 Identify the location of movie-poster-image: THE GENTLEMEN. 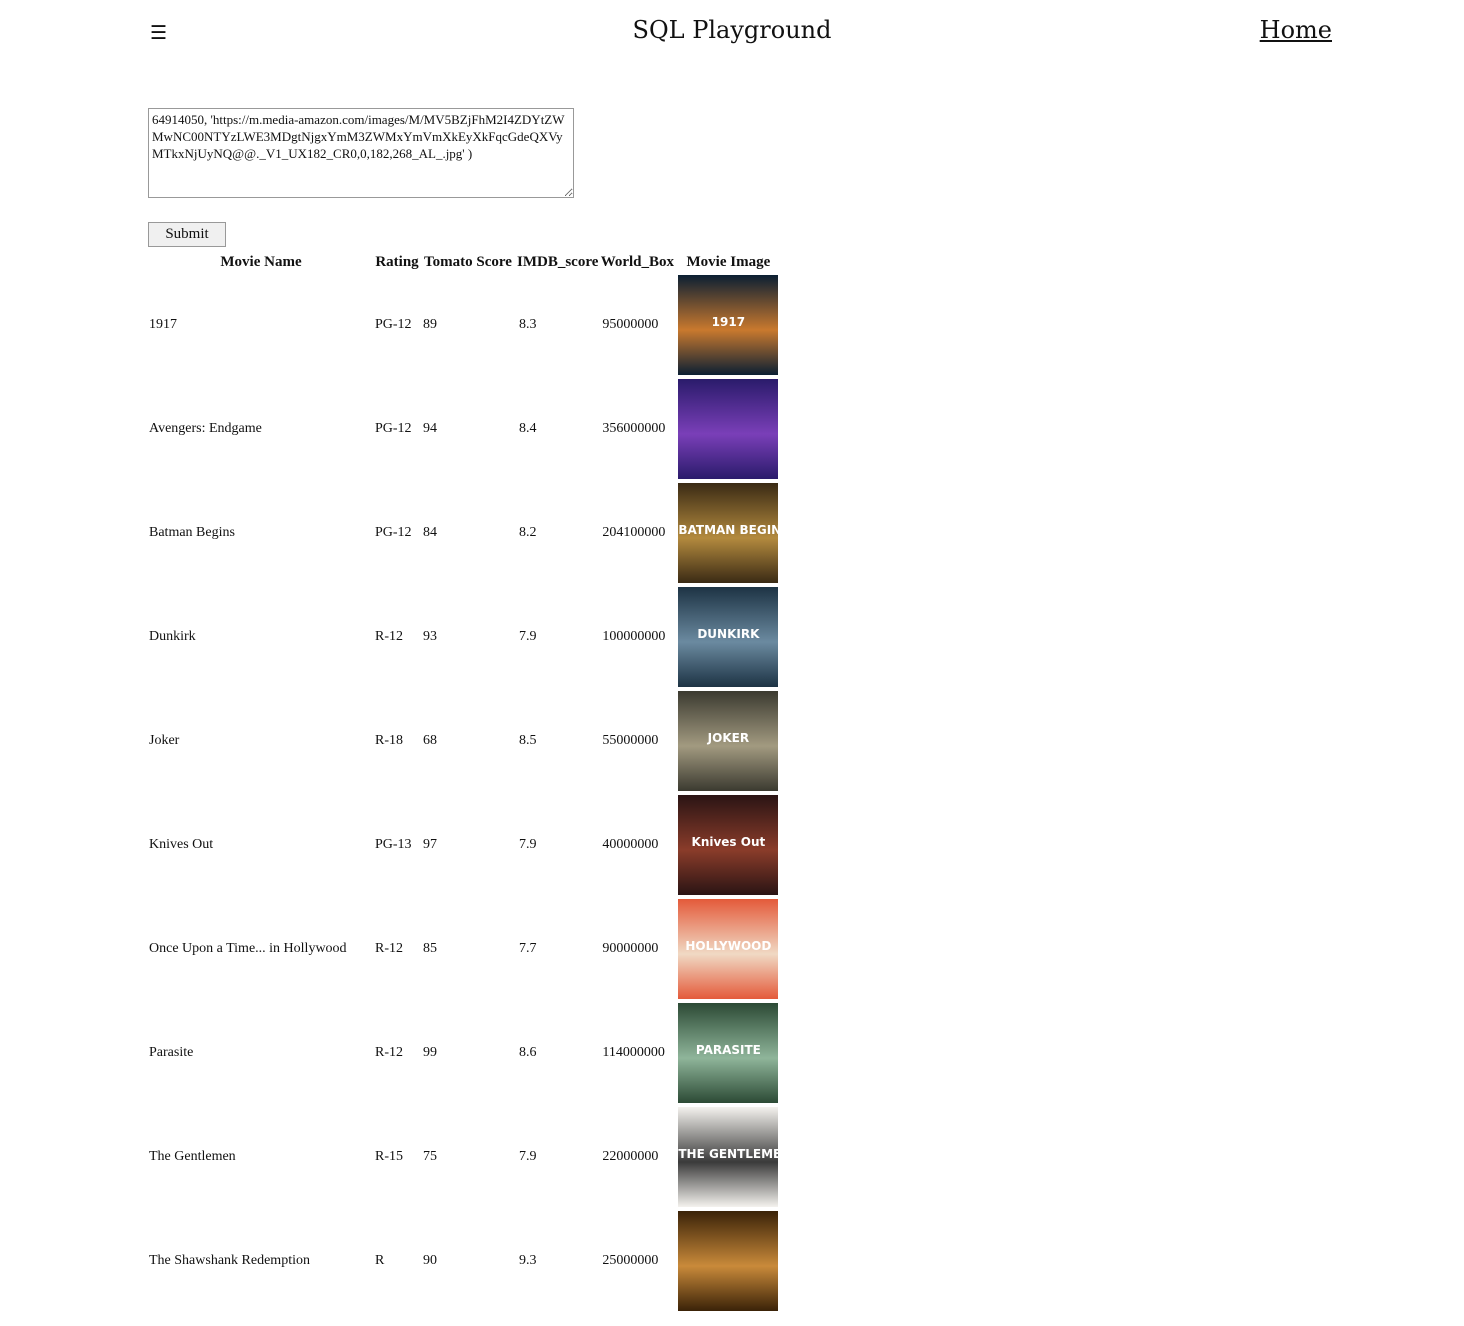
(728, 1157).